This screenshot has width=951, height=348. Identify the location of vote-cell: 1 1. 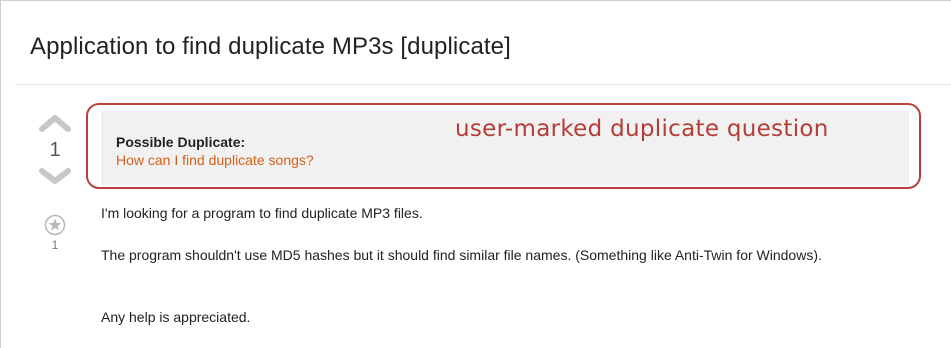
(55, 182).